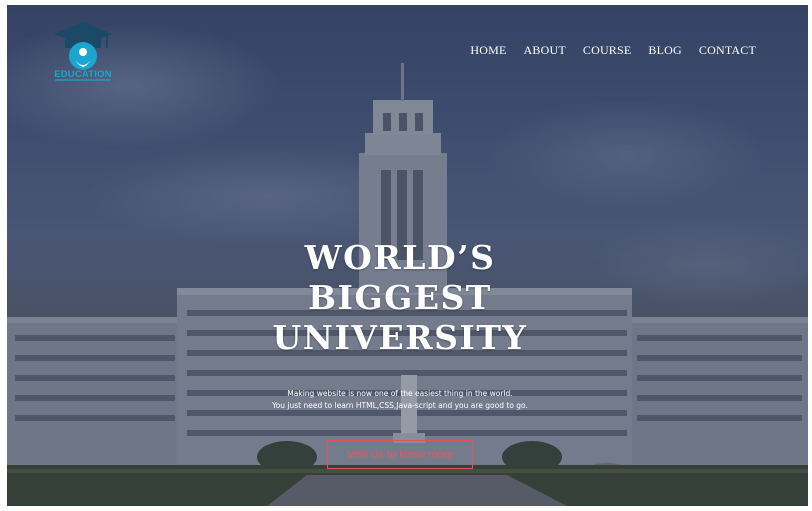  Describe the element at coordinates (664, 50) in the screenshot. I see `nav-blog: BLOG` at that location.